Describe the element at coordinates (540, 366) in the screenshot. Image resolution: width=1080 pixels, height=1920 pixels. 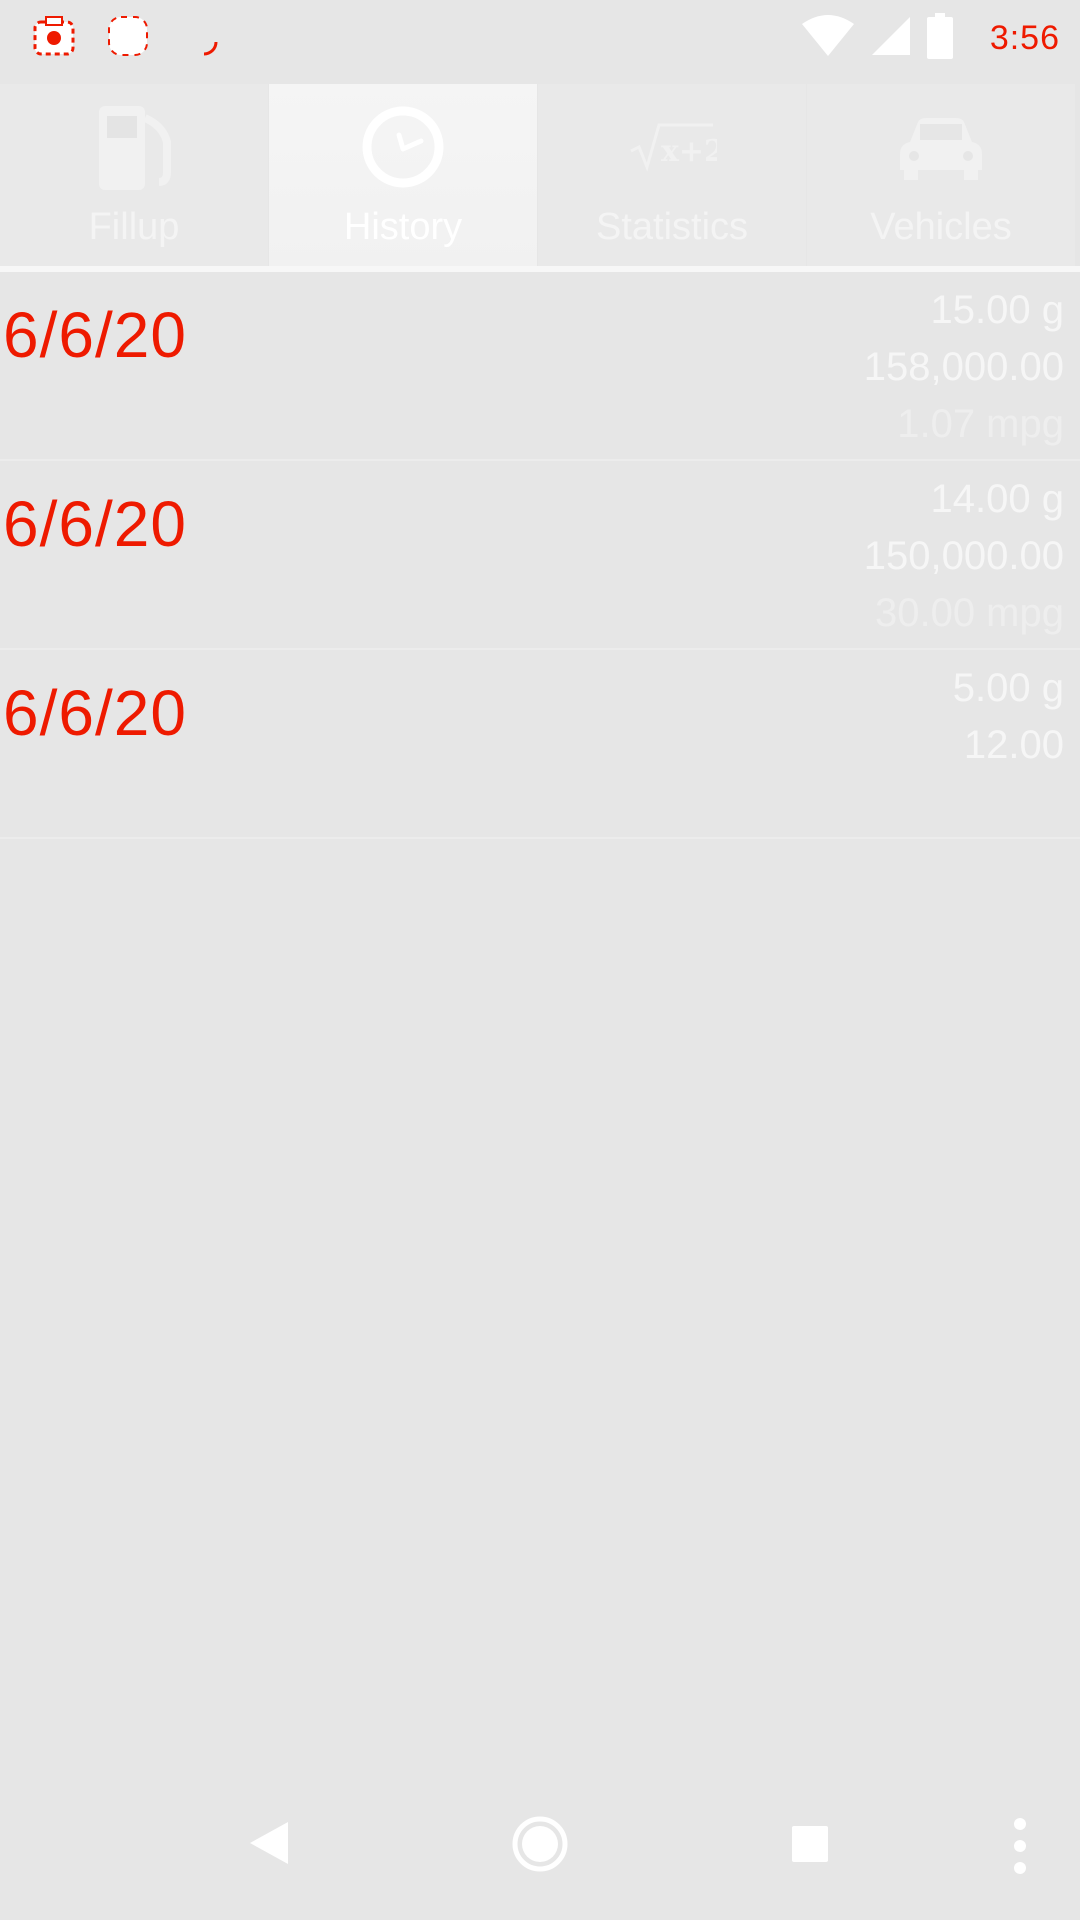
I see `list-item: 6/6/20 15.00 g 158,000.00 1.07 mpg` at that location.